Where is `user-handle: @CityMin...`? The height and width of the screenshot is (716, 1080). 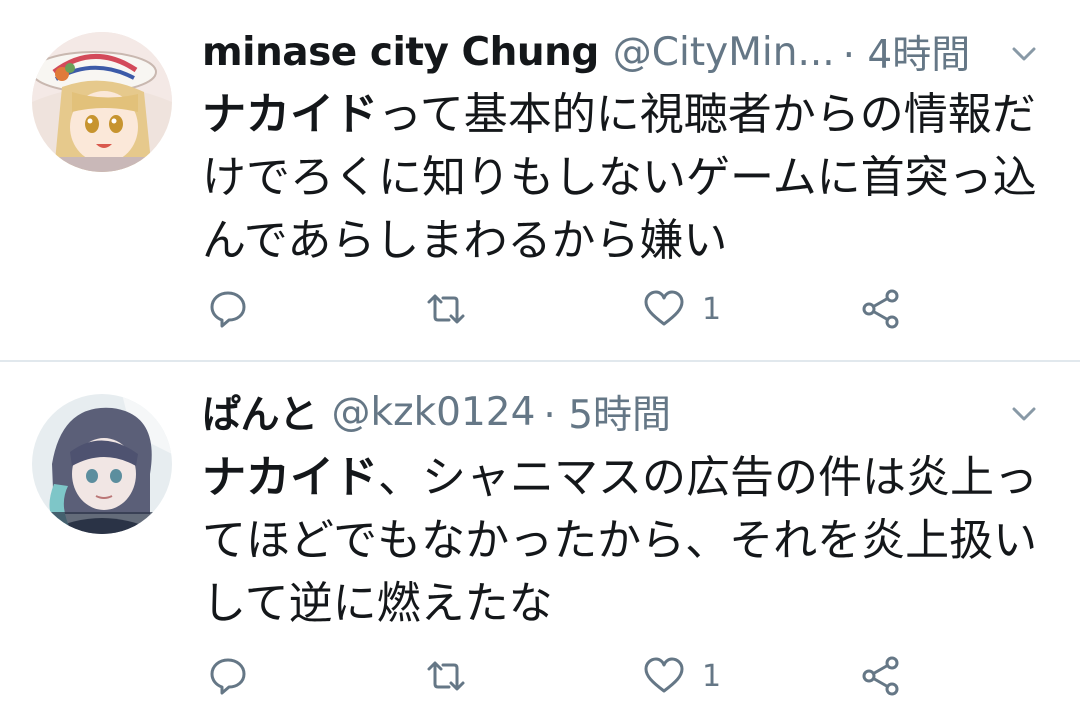 user-handle: @CityMin... is located at coordinates (724, 52).